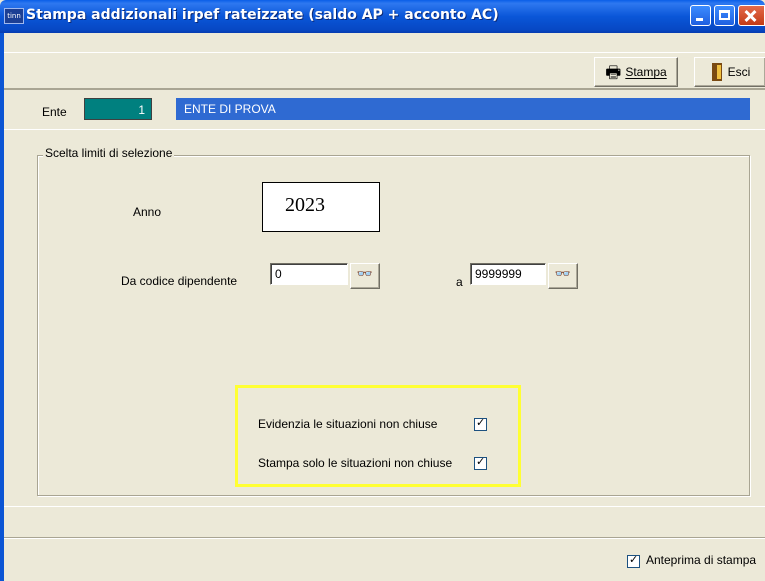  I want to click on app-icon: tinn, so click(14, 16).